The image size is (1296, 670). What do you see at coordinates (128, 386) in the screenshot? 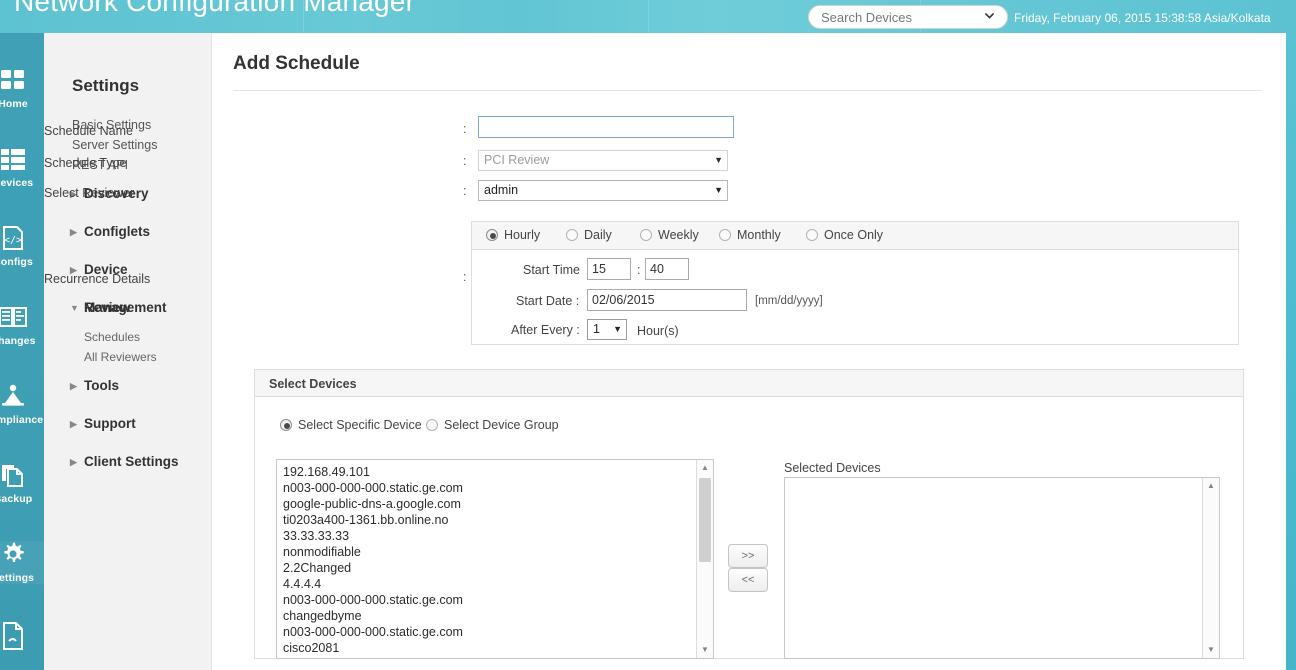
I see `sidebar-group-tools: ▶ Tools` at bounding box center [128, 386].